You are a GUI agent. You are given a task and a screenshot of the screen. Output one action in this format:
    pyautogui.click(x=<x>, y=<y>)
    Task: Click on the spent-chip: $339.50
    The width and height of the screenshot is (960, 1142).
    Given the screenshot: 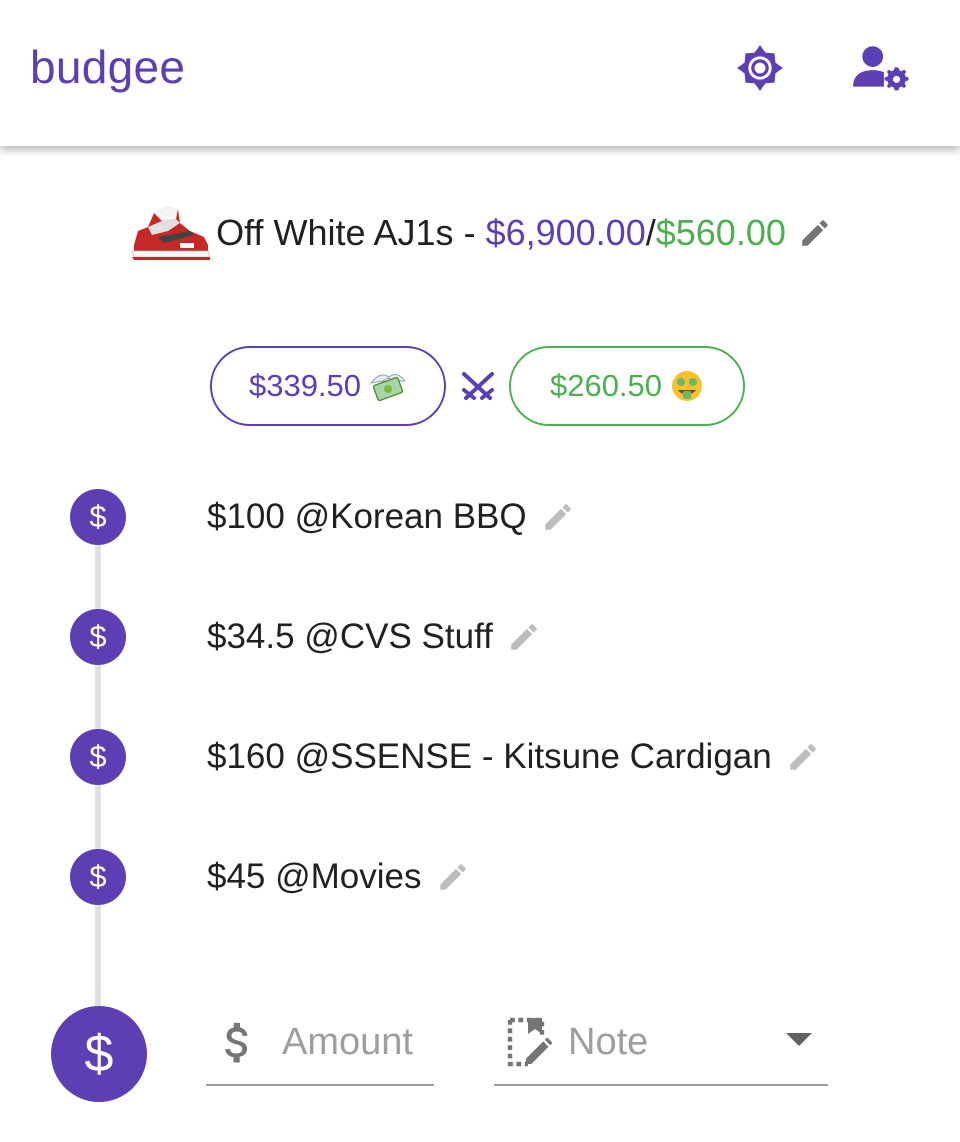 What is the action you would take?
    pyautogui.click(x=328, y=386)
    